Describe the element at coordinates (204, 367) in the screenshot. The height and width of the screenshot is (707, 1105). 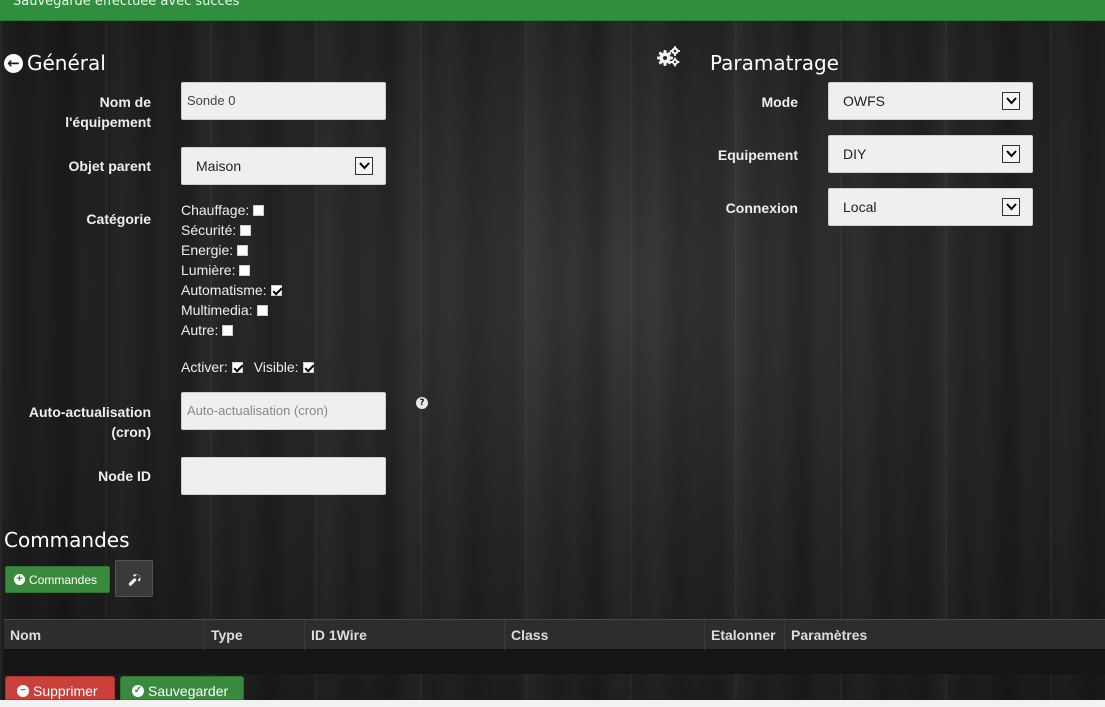
I see `activate-label: Activer:` at that location.